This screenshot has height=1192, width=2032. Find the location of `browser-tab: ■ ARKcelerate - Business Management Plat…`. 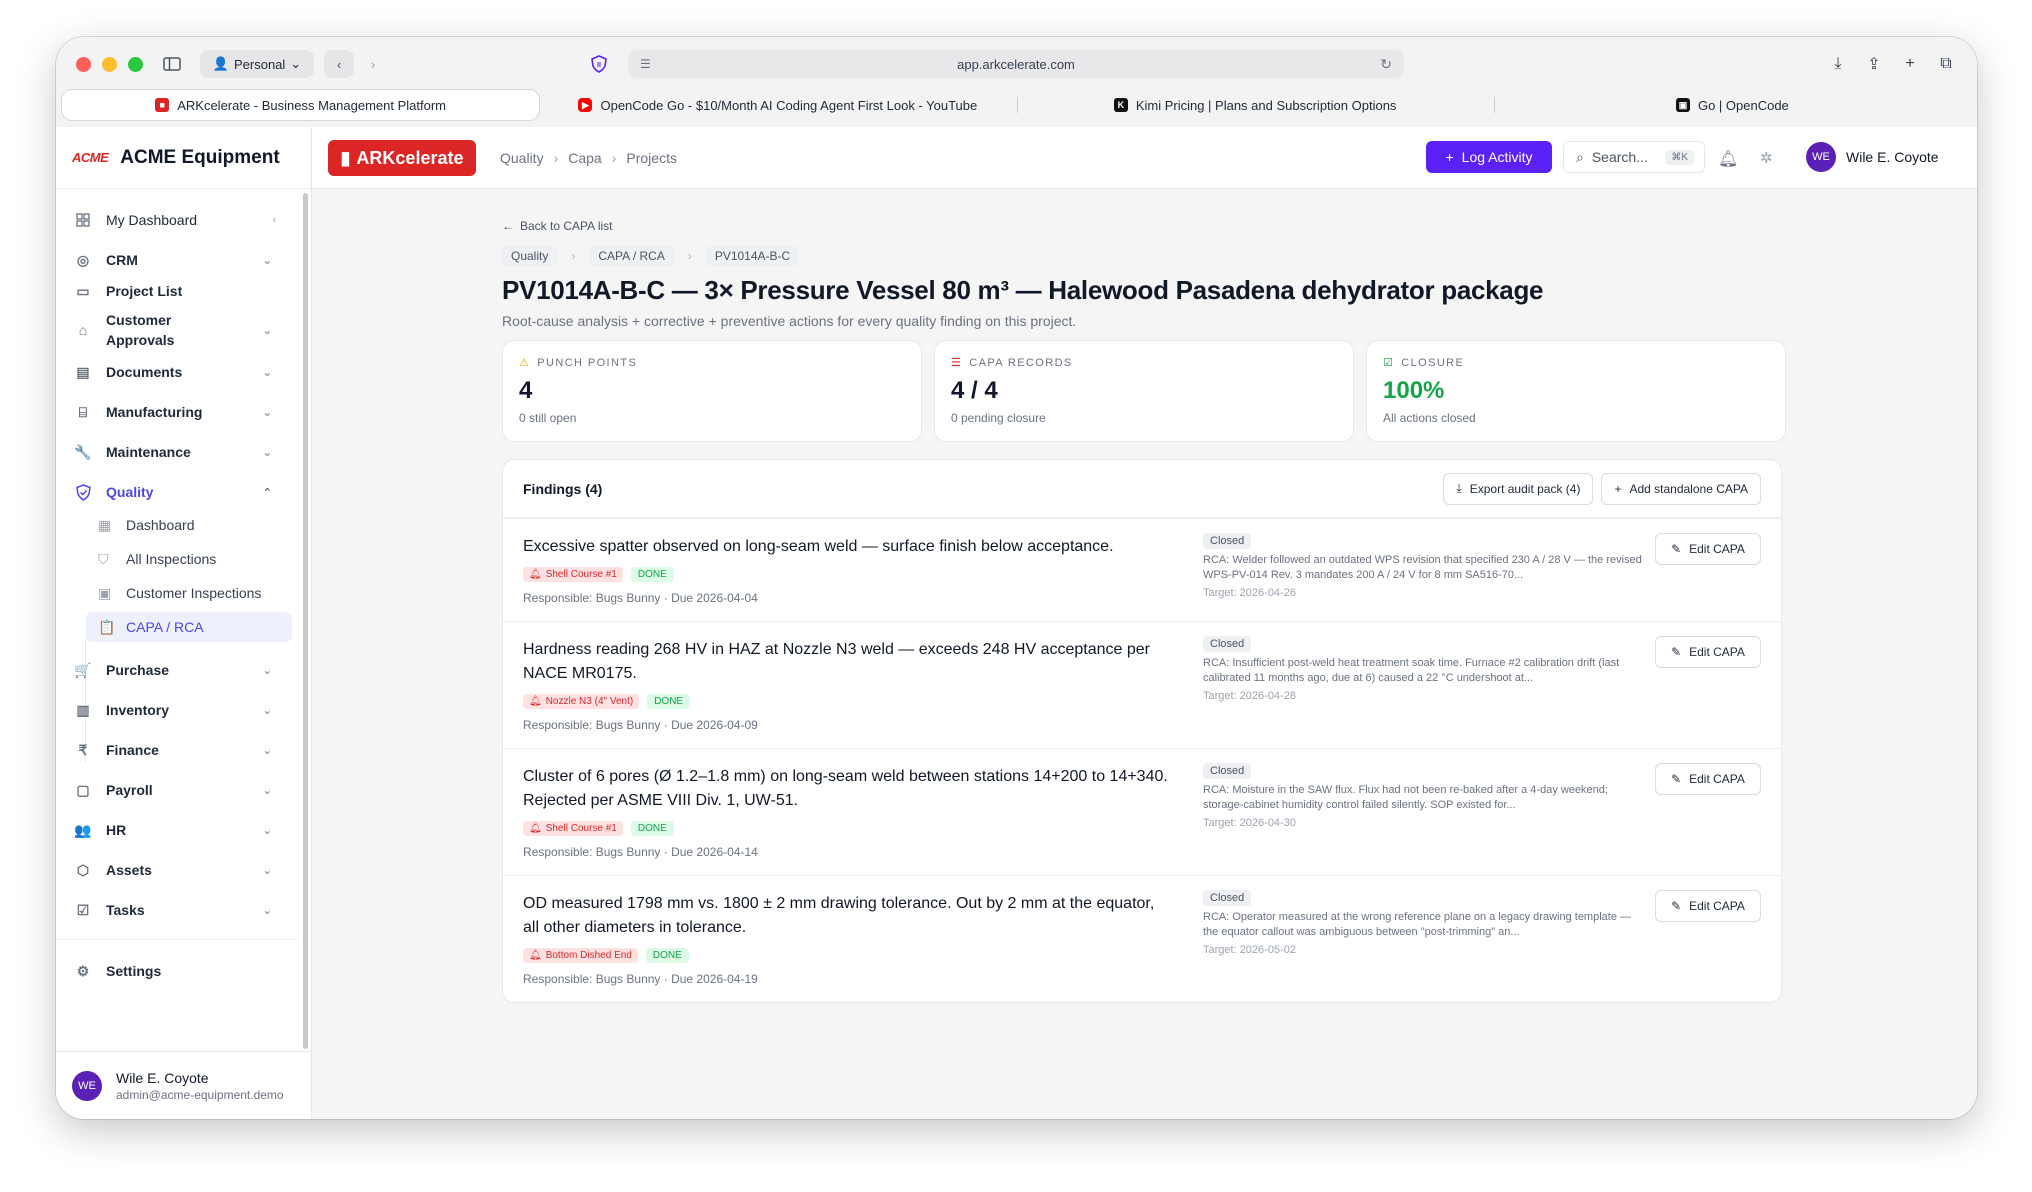

browser-tab: ■ ARKcelerate - Business Management Plat… is located at coordinates (301, 105).